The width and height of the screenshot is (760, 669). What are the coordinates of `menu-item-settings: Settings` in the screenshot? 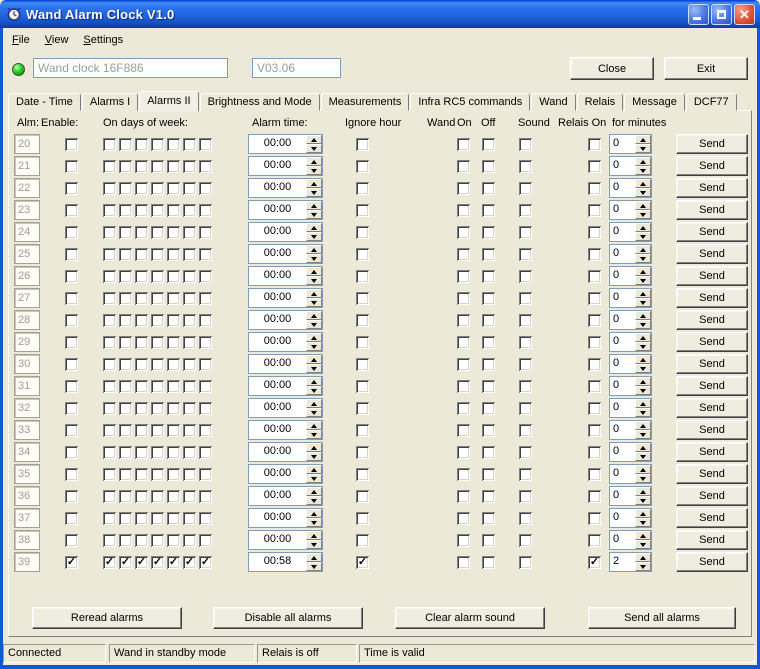 It's located at (104, 40).